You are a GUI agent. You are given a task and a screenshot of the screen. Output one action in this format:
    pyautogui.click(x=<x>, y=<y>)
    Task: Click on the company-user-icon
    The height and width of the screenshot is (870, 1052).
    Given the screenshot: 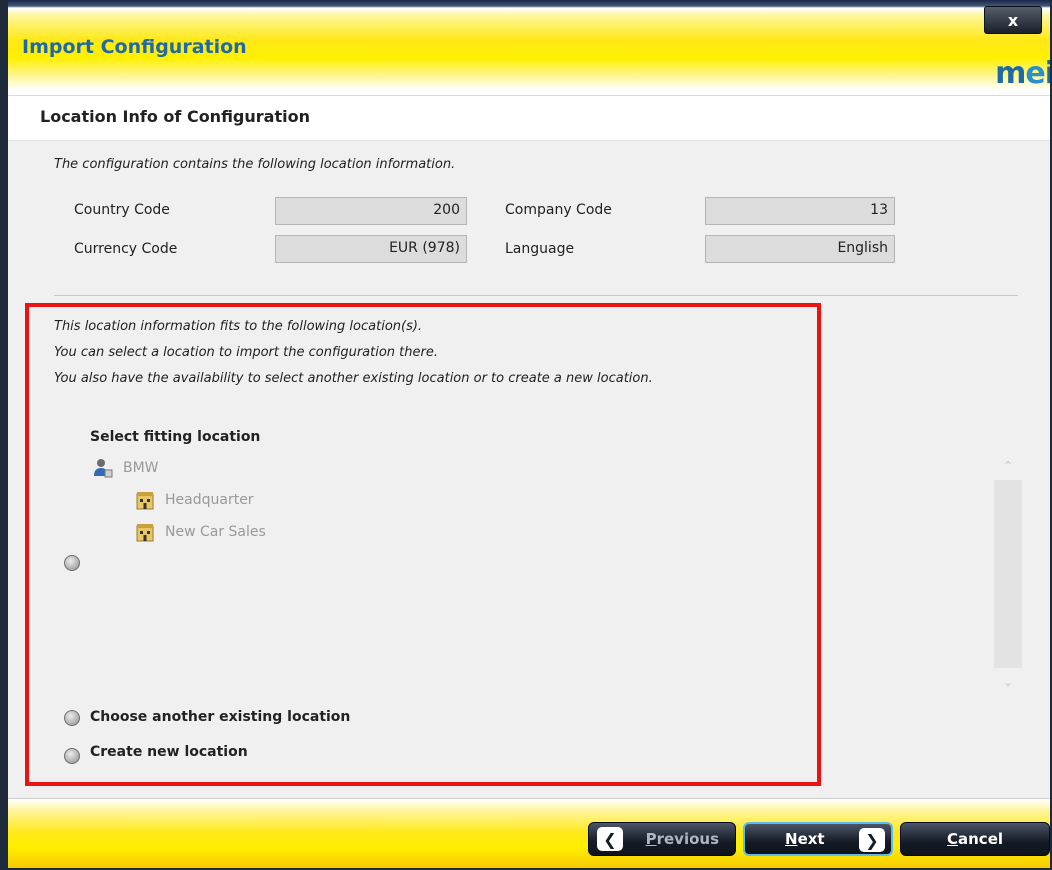 What is the action you would take?
    pyautogui.click(x=103, y=468)
    